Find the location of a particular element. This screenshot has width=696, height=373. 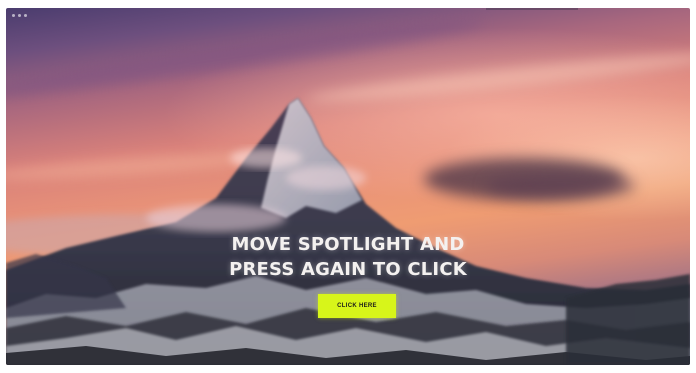

hero-headline-line-2: PRESS AGAIN TO CLICK is located at coordinates (348, 269).